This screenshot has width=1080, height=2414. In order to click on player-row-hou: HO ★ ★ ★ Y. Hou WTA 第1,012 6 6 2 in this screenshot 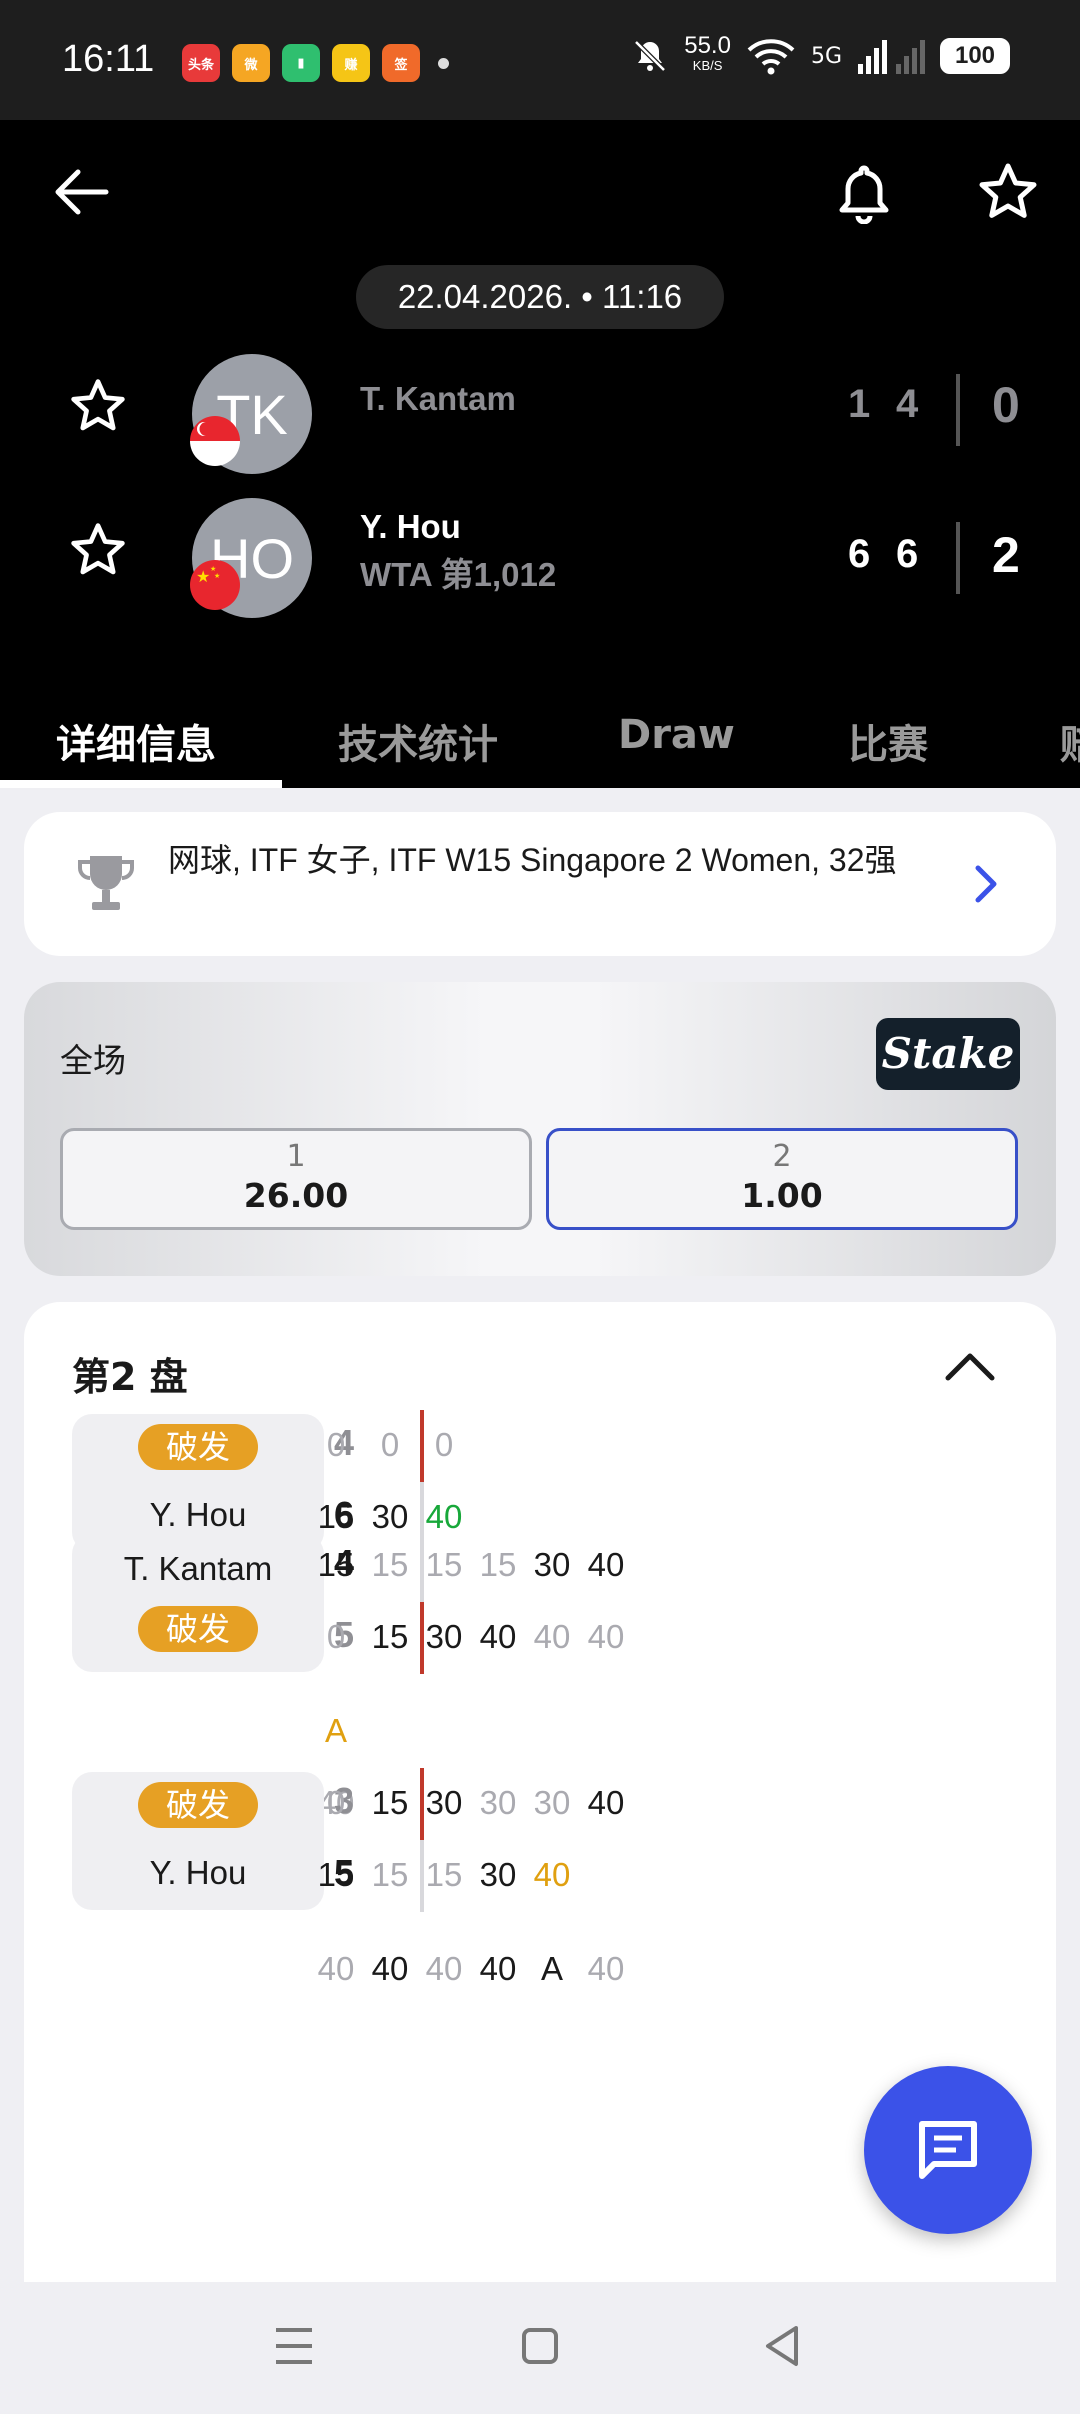, I will do `click(540, 557)`.